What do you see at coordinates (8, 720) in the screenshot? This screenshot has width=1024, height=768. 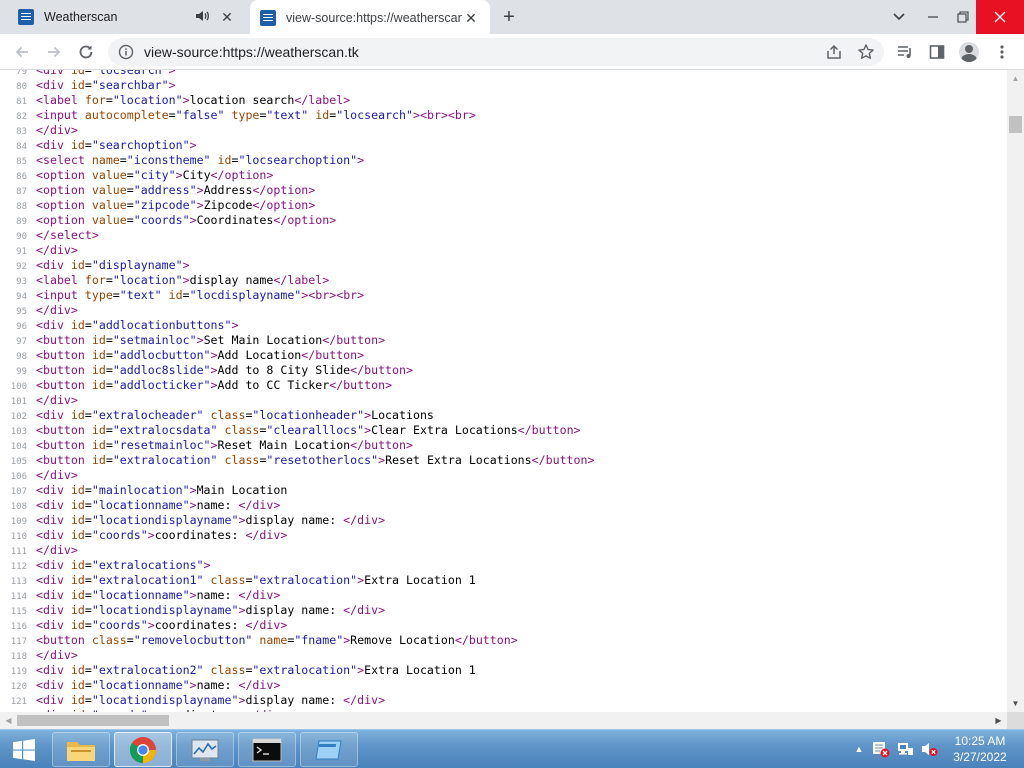 I see `scroll-left-arrow-icon: ◀` at bounding box center [8, 720].